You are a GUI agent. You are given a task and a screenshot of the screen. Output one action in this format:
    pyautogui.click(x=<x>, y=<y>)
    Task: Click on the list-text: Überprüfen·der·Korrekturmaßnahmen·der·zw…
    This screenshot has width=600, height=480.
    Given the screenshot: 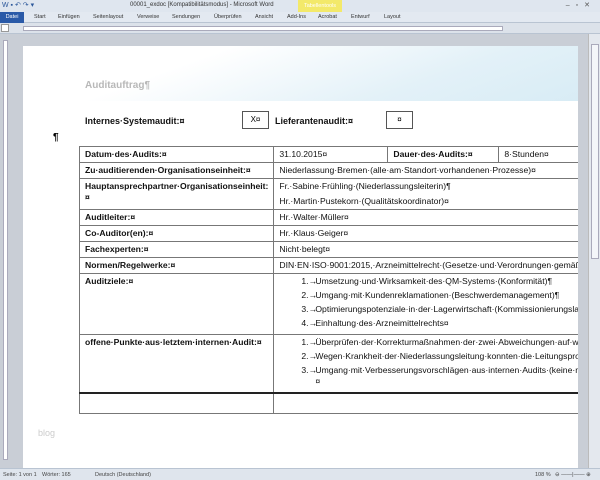 What is the action you would take?
    pyautogui.click(x=446, y=342)
    